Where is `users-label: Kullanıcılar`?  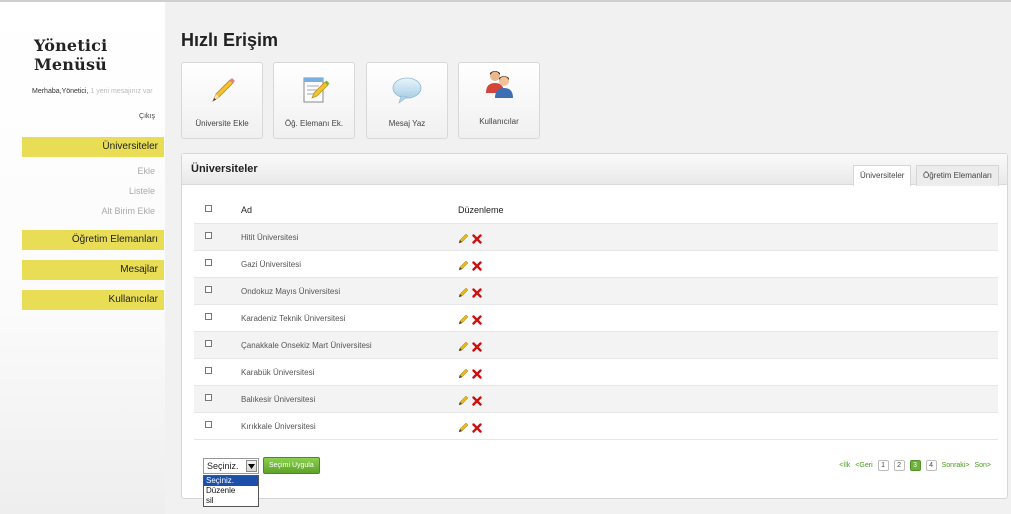
users-label: Kullanıcılar is located at coordinates (499, 121).